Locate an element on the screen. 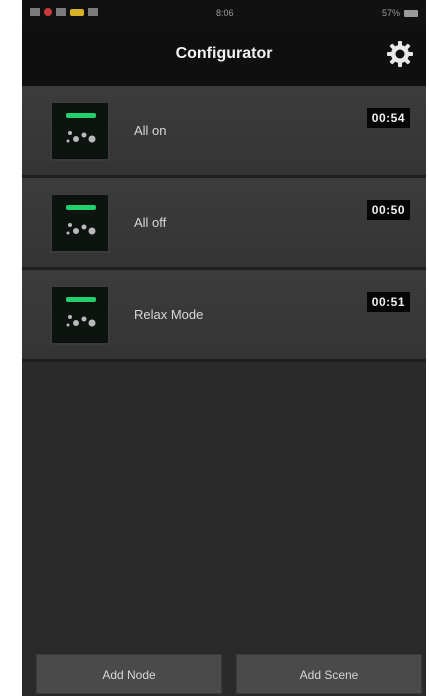  app-header: Configurator is located at coordinates (224, 56).